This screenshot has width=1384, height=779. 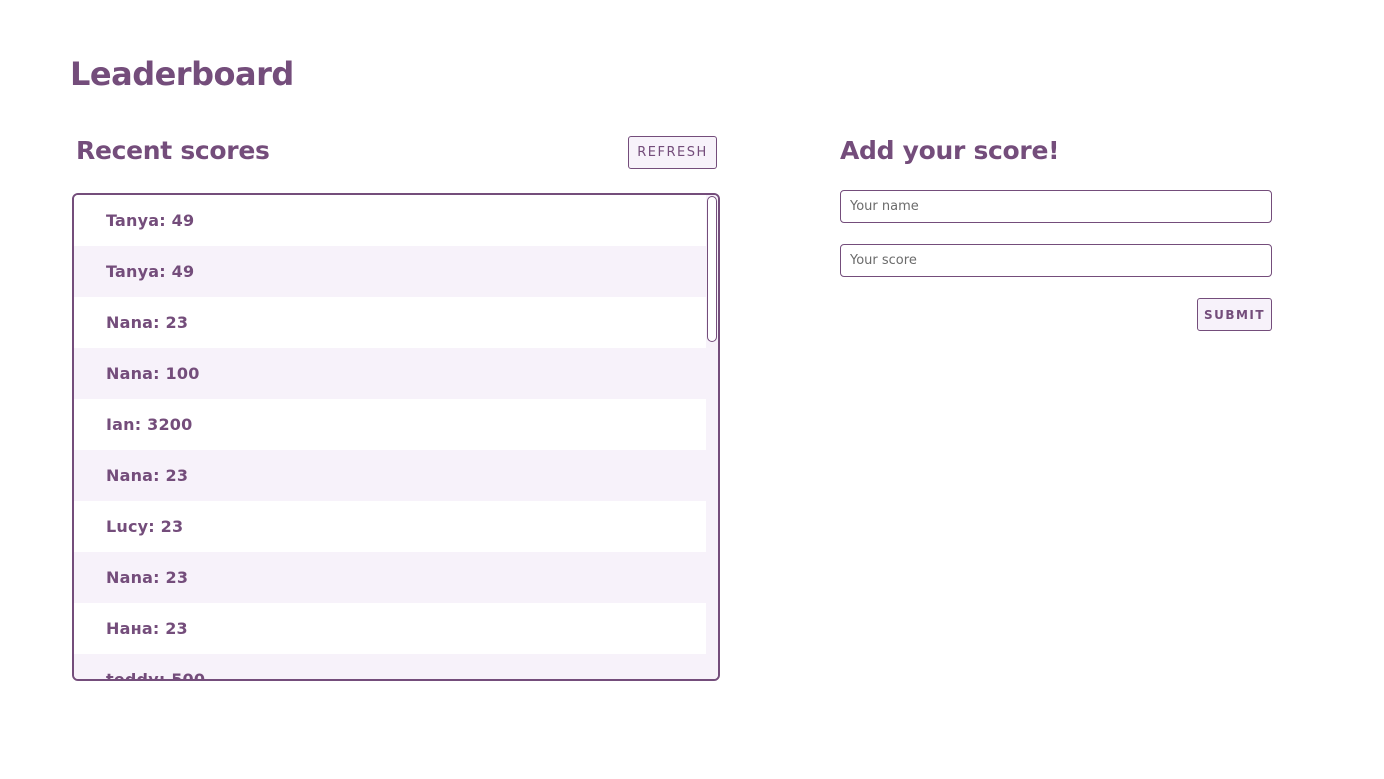 What do you see at coordinates (391, 628) in the screenshot?
I see `score-list-item: Нана: 23` at bounding box center [391, 628].